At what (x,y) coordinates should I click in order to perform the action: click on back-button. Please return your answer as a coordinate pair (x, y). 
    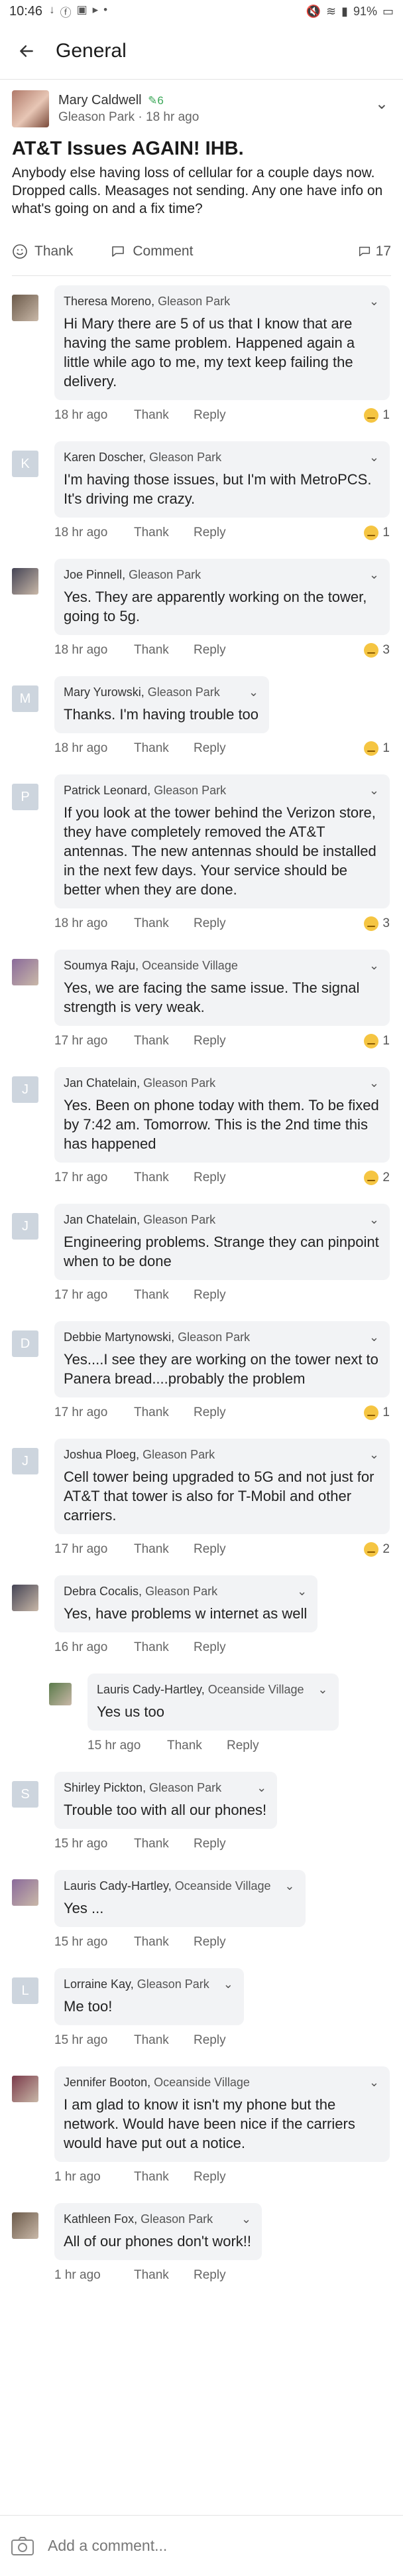
    Looking at the image, I should click on (26, 51).